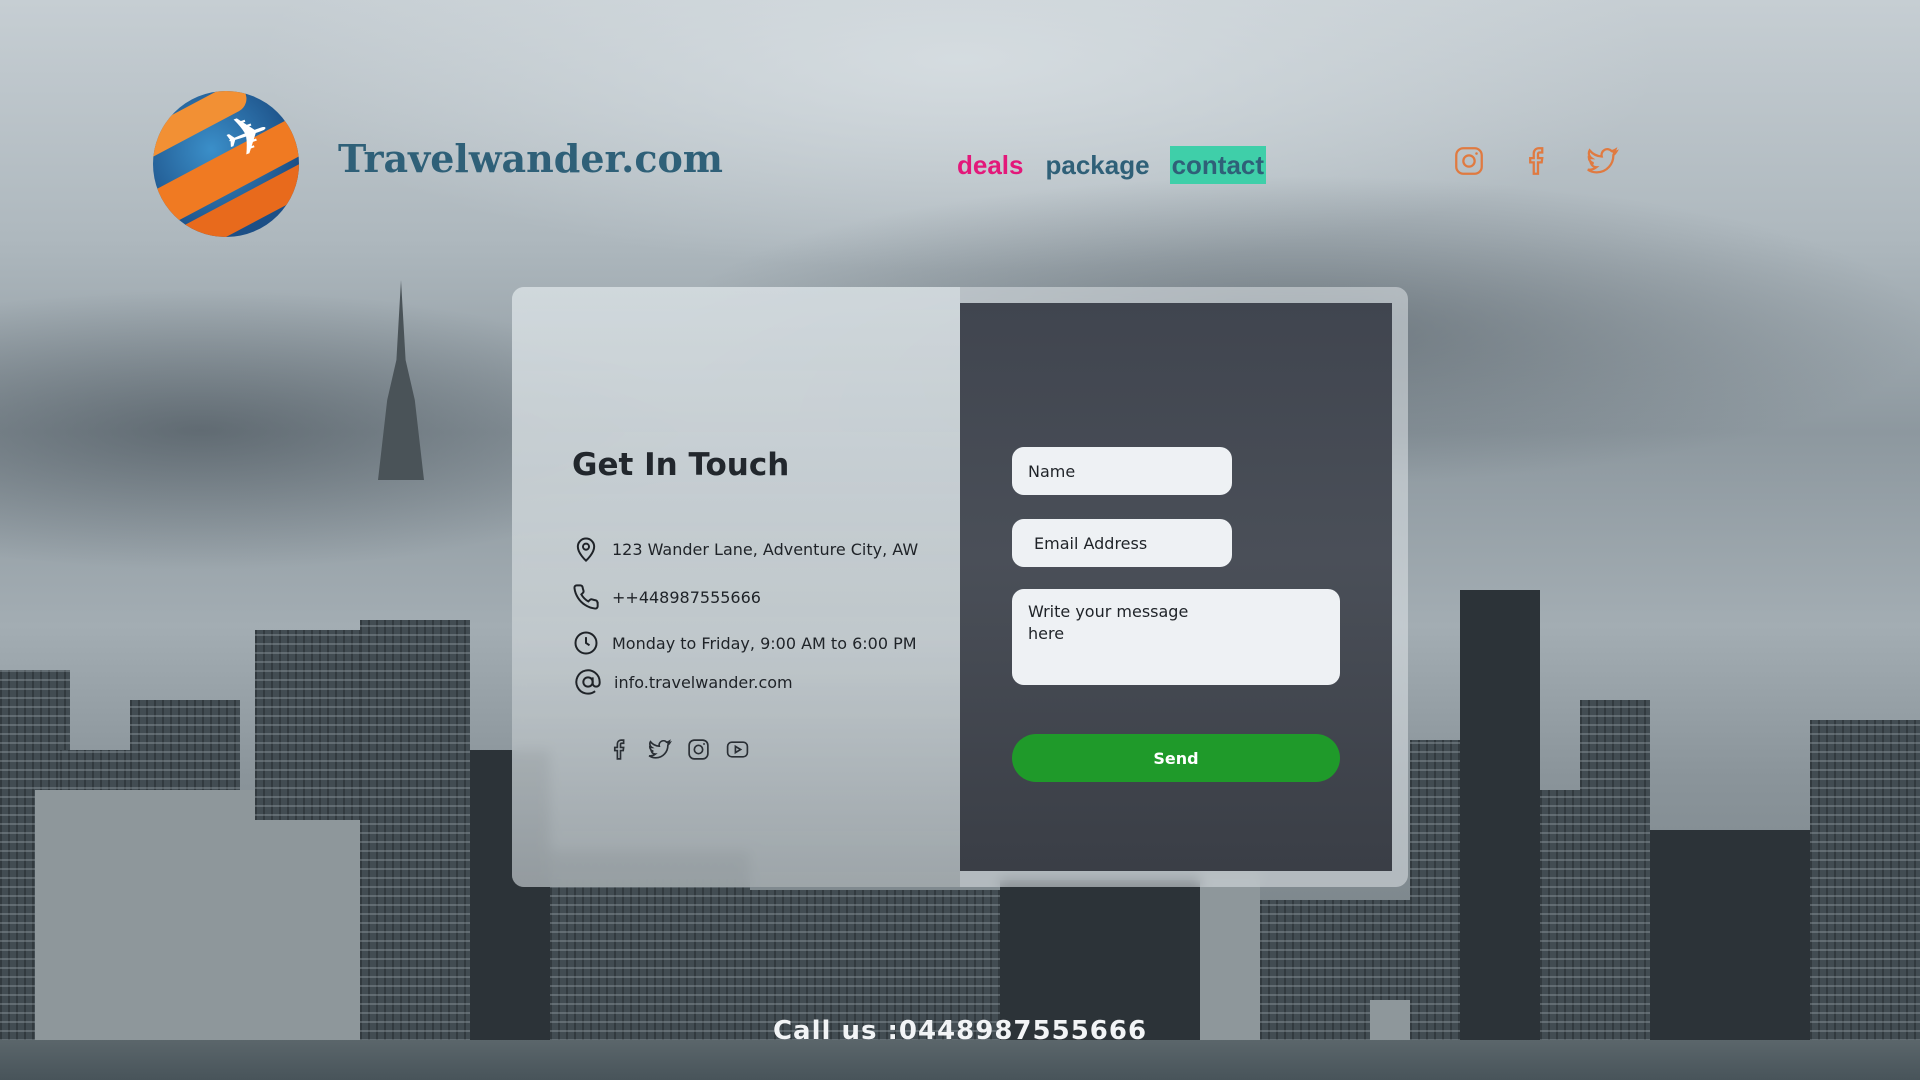 This screenshot has width=1920, height=1080. What do you see at coordinates (686, 597) in the screenshot?
I see `phone-text: ++448987555666` at bounding box center [686, 597].